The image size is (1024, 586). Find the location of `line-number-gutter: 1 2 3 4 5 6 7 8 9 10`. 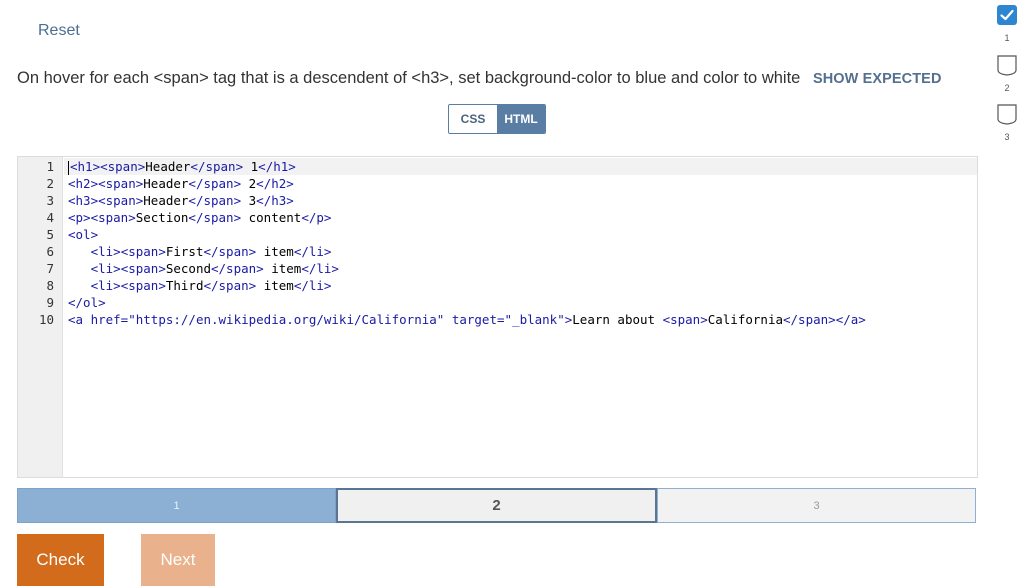

line-number-gutter: 1 2 3 4 5 6 7 8 9 10 is located at coordinates (40, 317).